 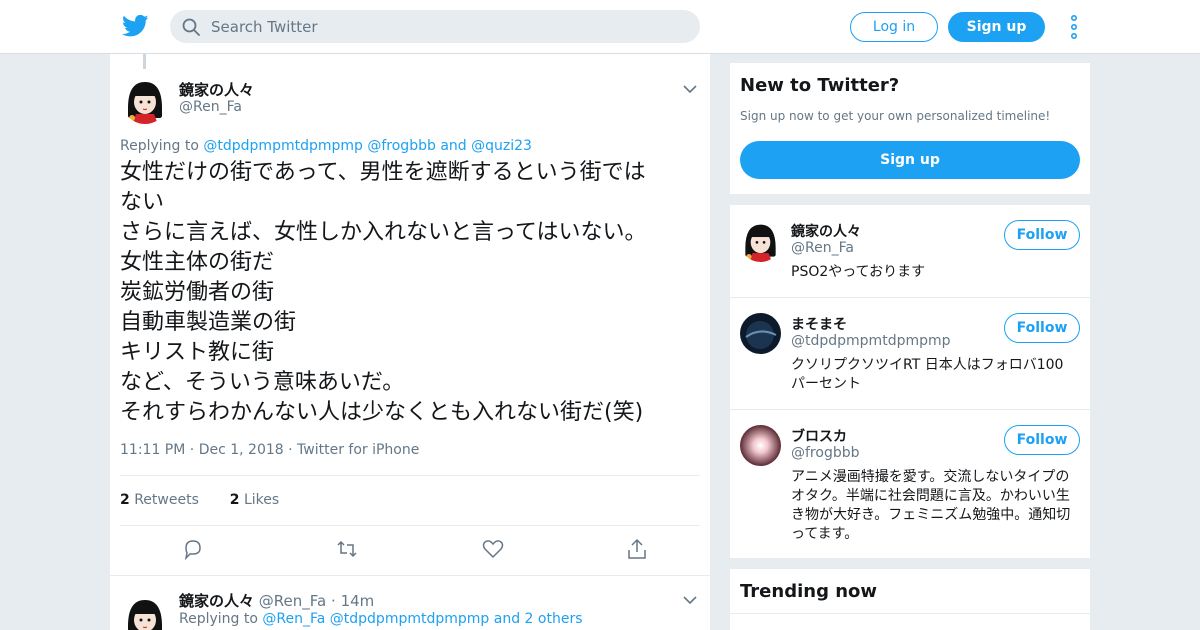 I want to click on user-bio: クソリプクソツイRT 日本人はフォロバ100パーセント, so click(x=927, y=374).